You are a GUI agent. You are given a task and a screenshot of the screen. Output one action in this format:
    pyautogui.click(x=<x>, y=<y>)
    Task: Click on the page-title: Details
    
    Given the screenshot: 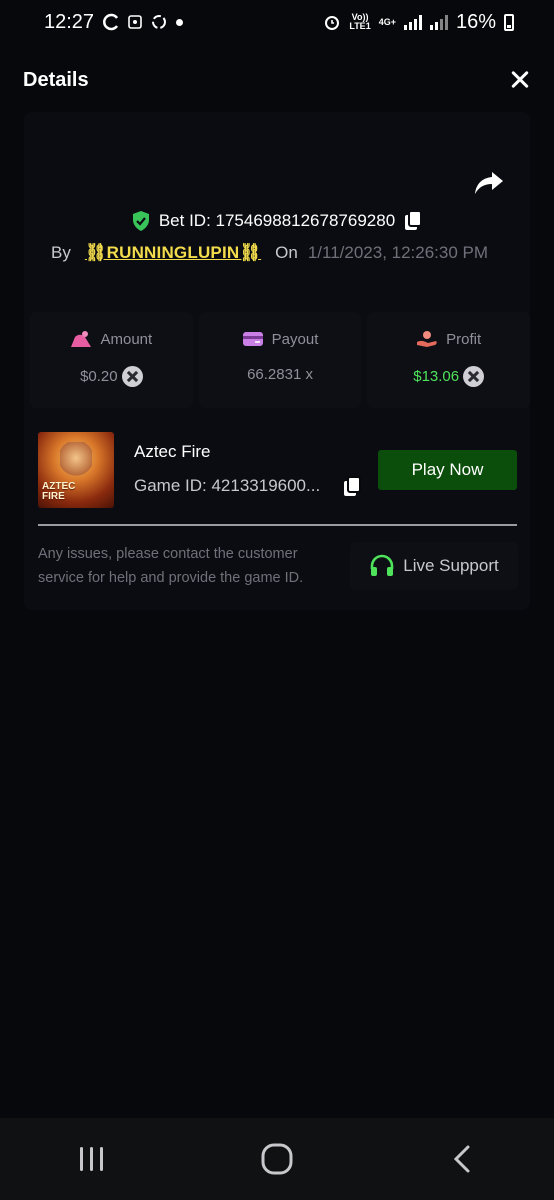 What is the action you would take?
    pyautogui.click(x=56, y=79)
    